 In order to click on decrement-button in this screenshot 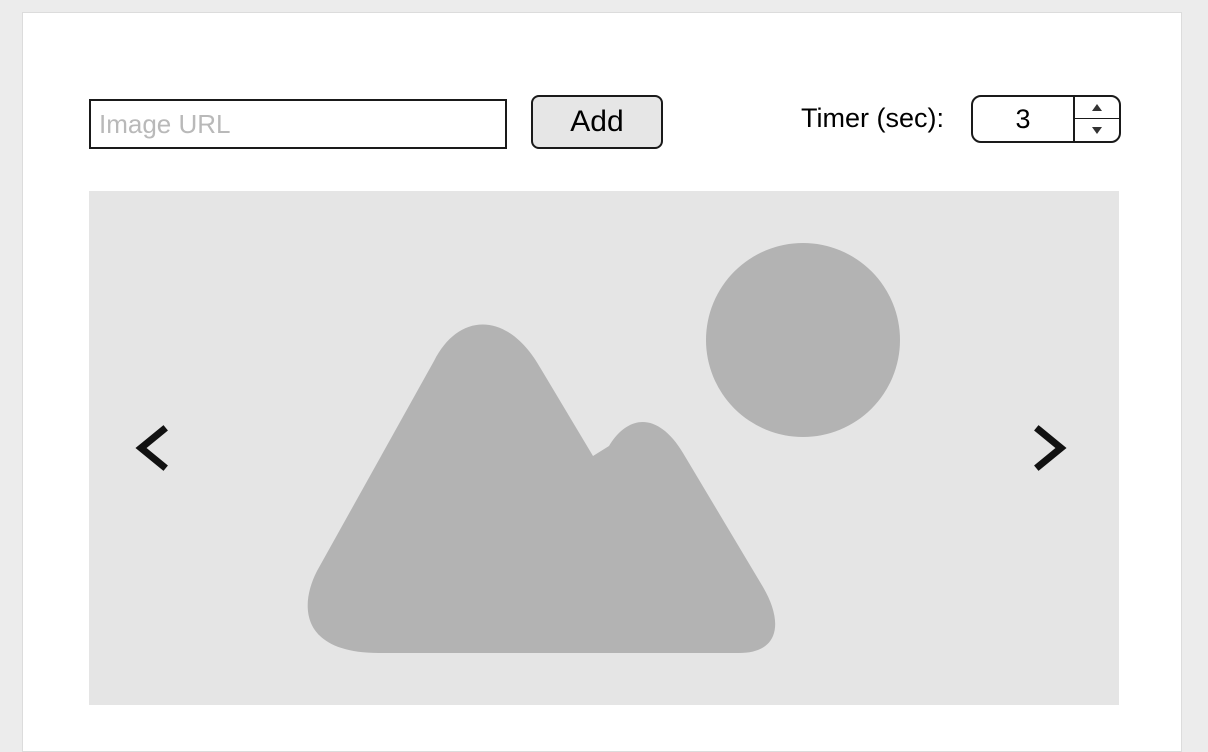, I will do `click(1097, 130)`.